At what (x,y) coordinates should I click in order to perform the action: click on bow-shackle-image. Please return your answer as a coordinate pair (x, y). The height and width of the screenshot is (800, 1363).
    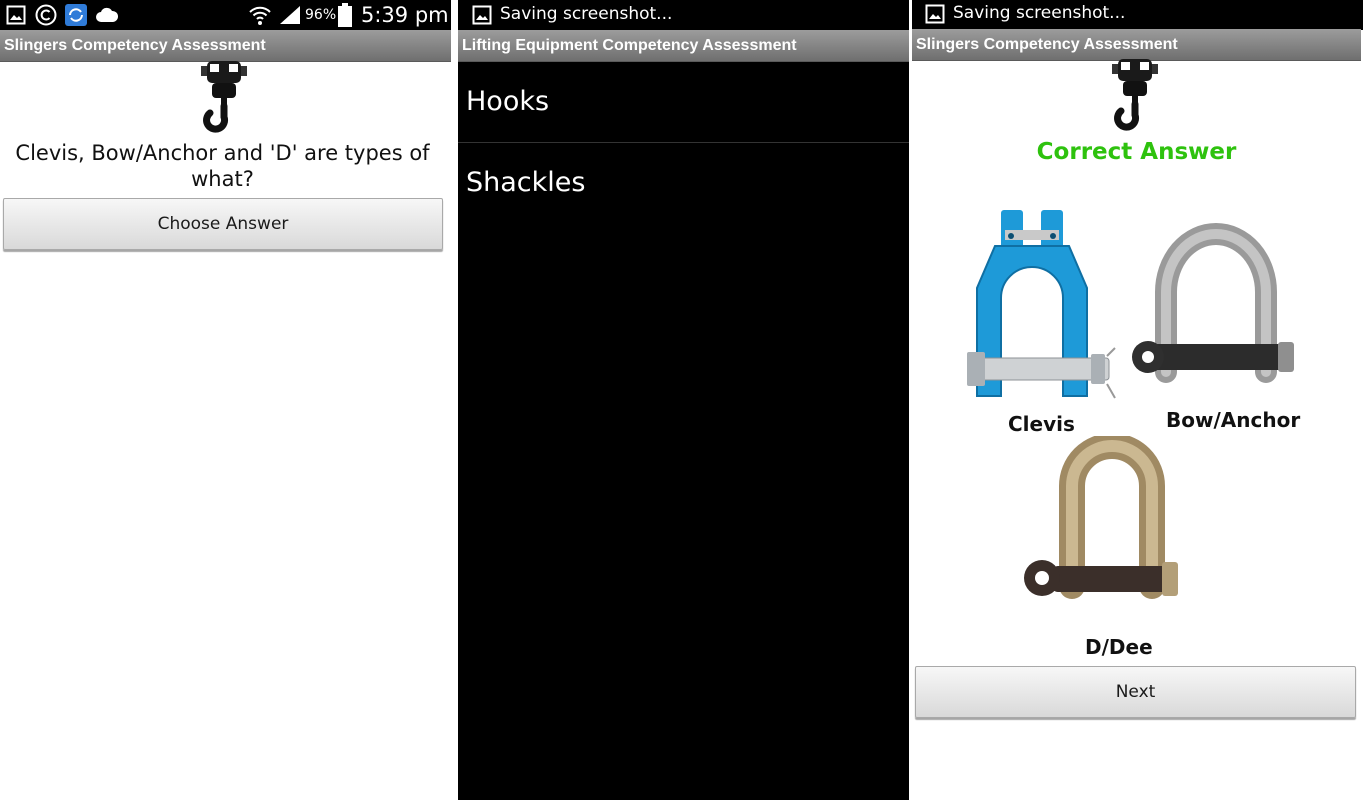
    Looking at the image, I should click on (1213, 303).